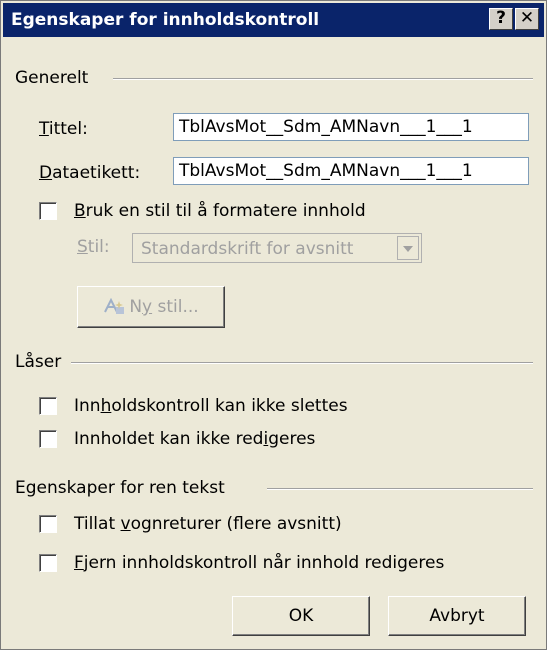  I want to click on title-input: TblAvsMot__Sdm_AMNavn___1___1, so click(351, 127).